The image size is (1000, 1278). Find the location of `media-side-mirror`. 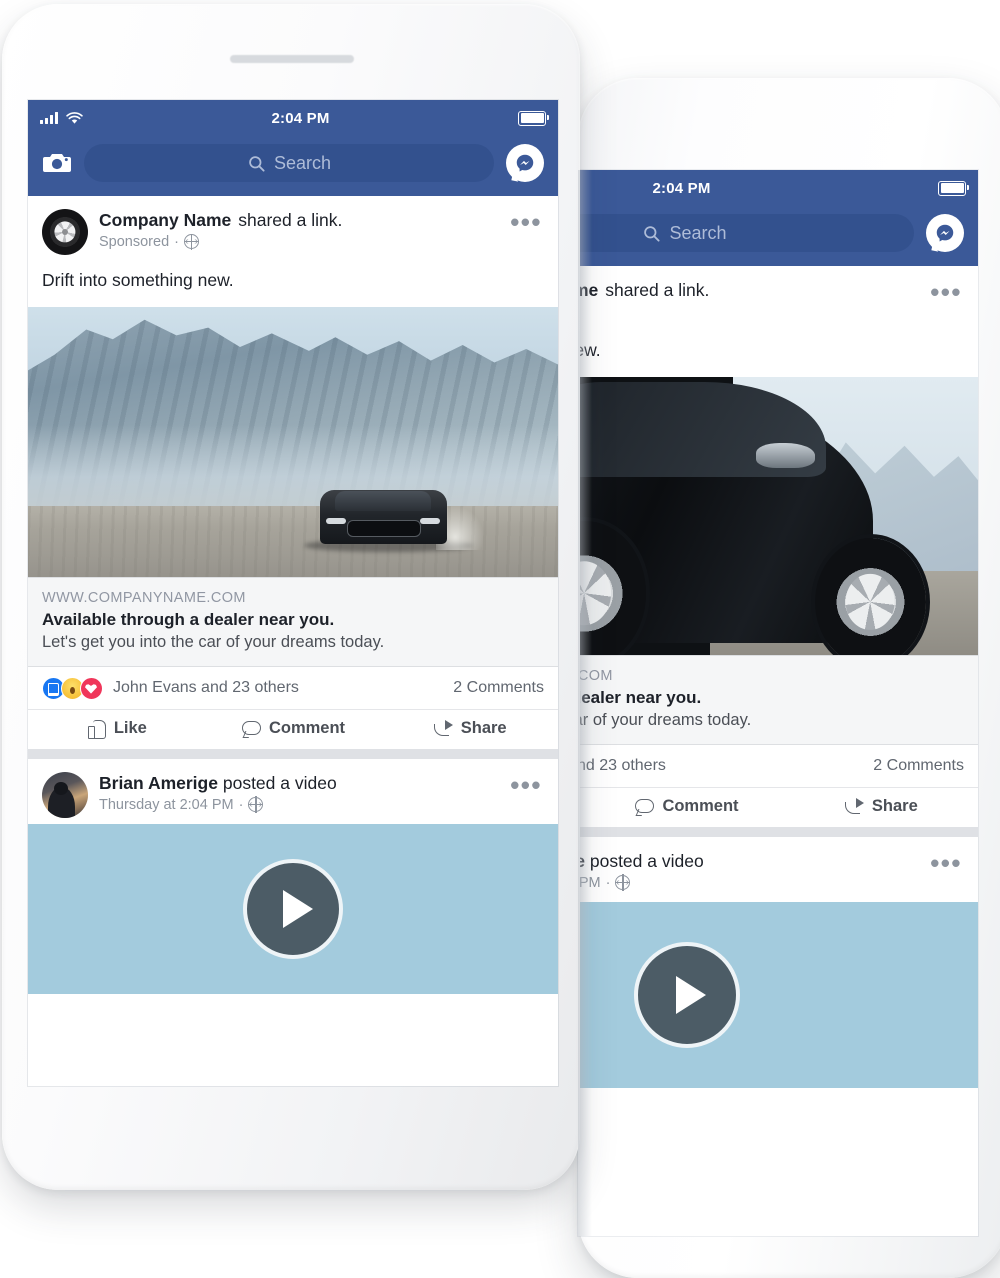

media-side-mirror is located at coordinates (785, 456).